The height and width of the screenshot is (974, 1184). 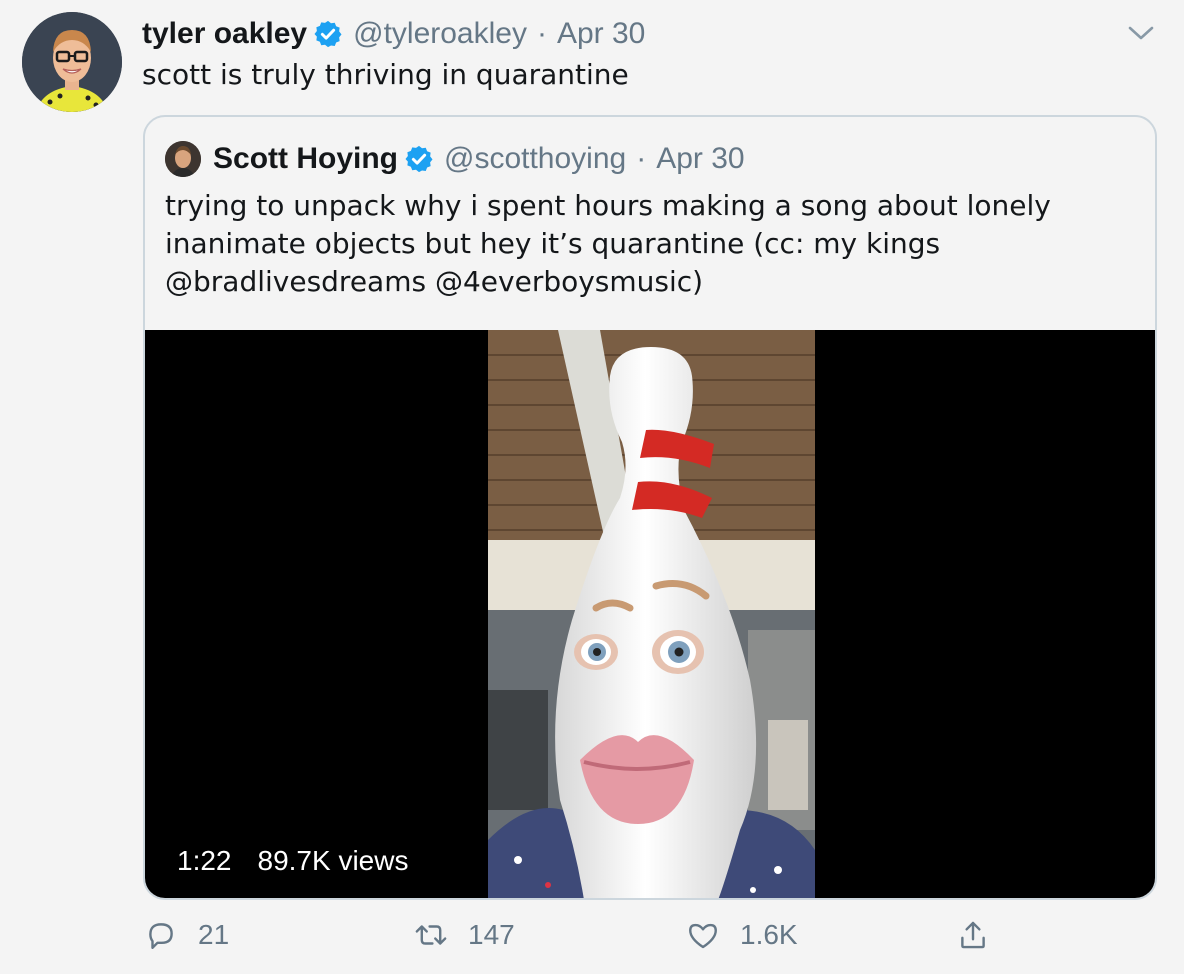 What do you see at coordinates (72, 62) in the screenshot?
I see `author-avatar` at bounding box center [72, 62].